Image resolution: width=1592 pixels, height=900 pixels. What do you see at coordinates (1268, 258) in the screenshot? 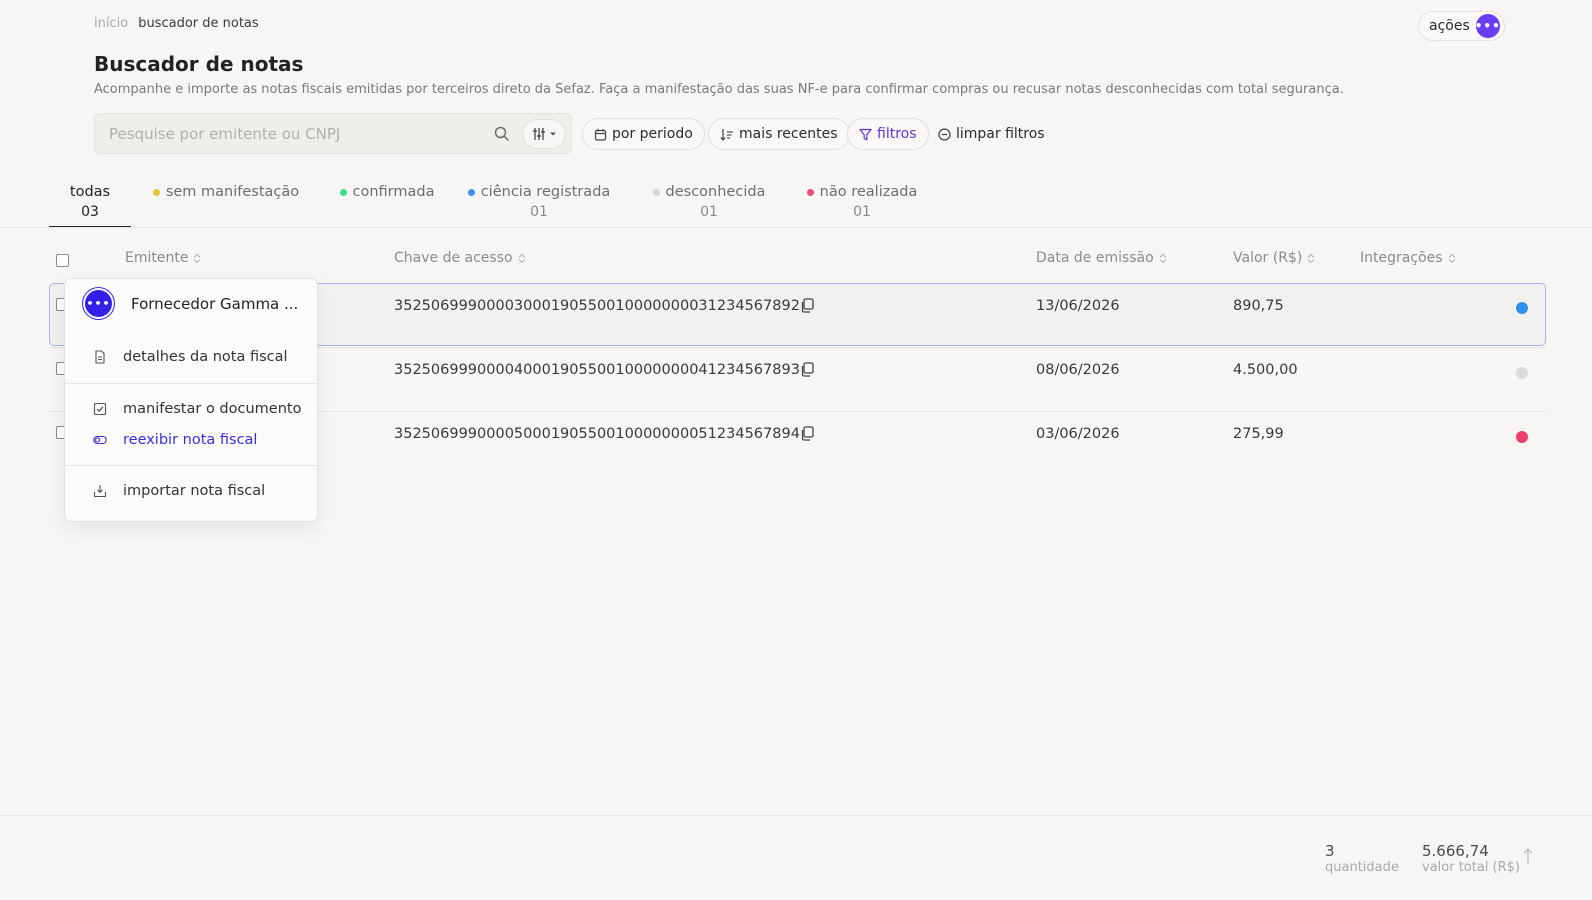
I see `column-header-label: Valor (R$)` at bounding box center [1268, 258].